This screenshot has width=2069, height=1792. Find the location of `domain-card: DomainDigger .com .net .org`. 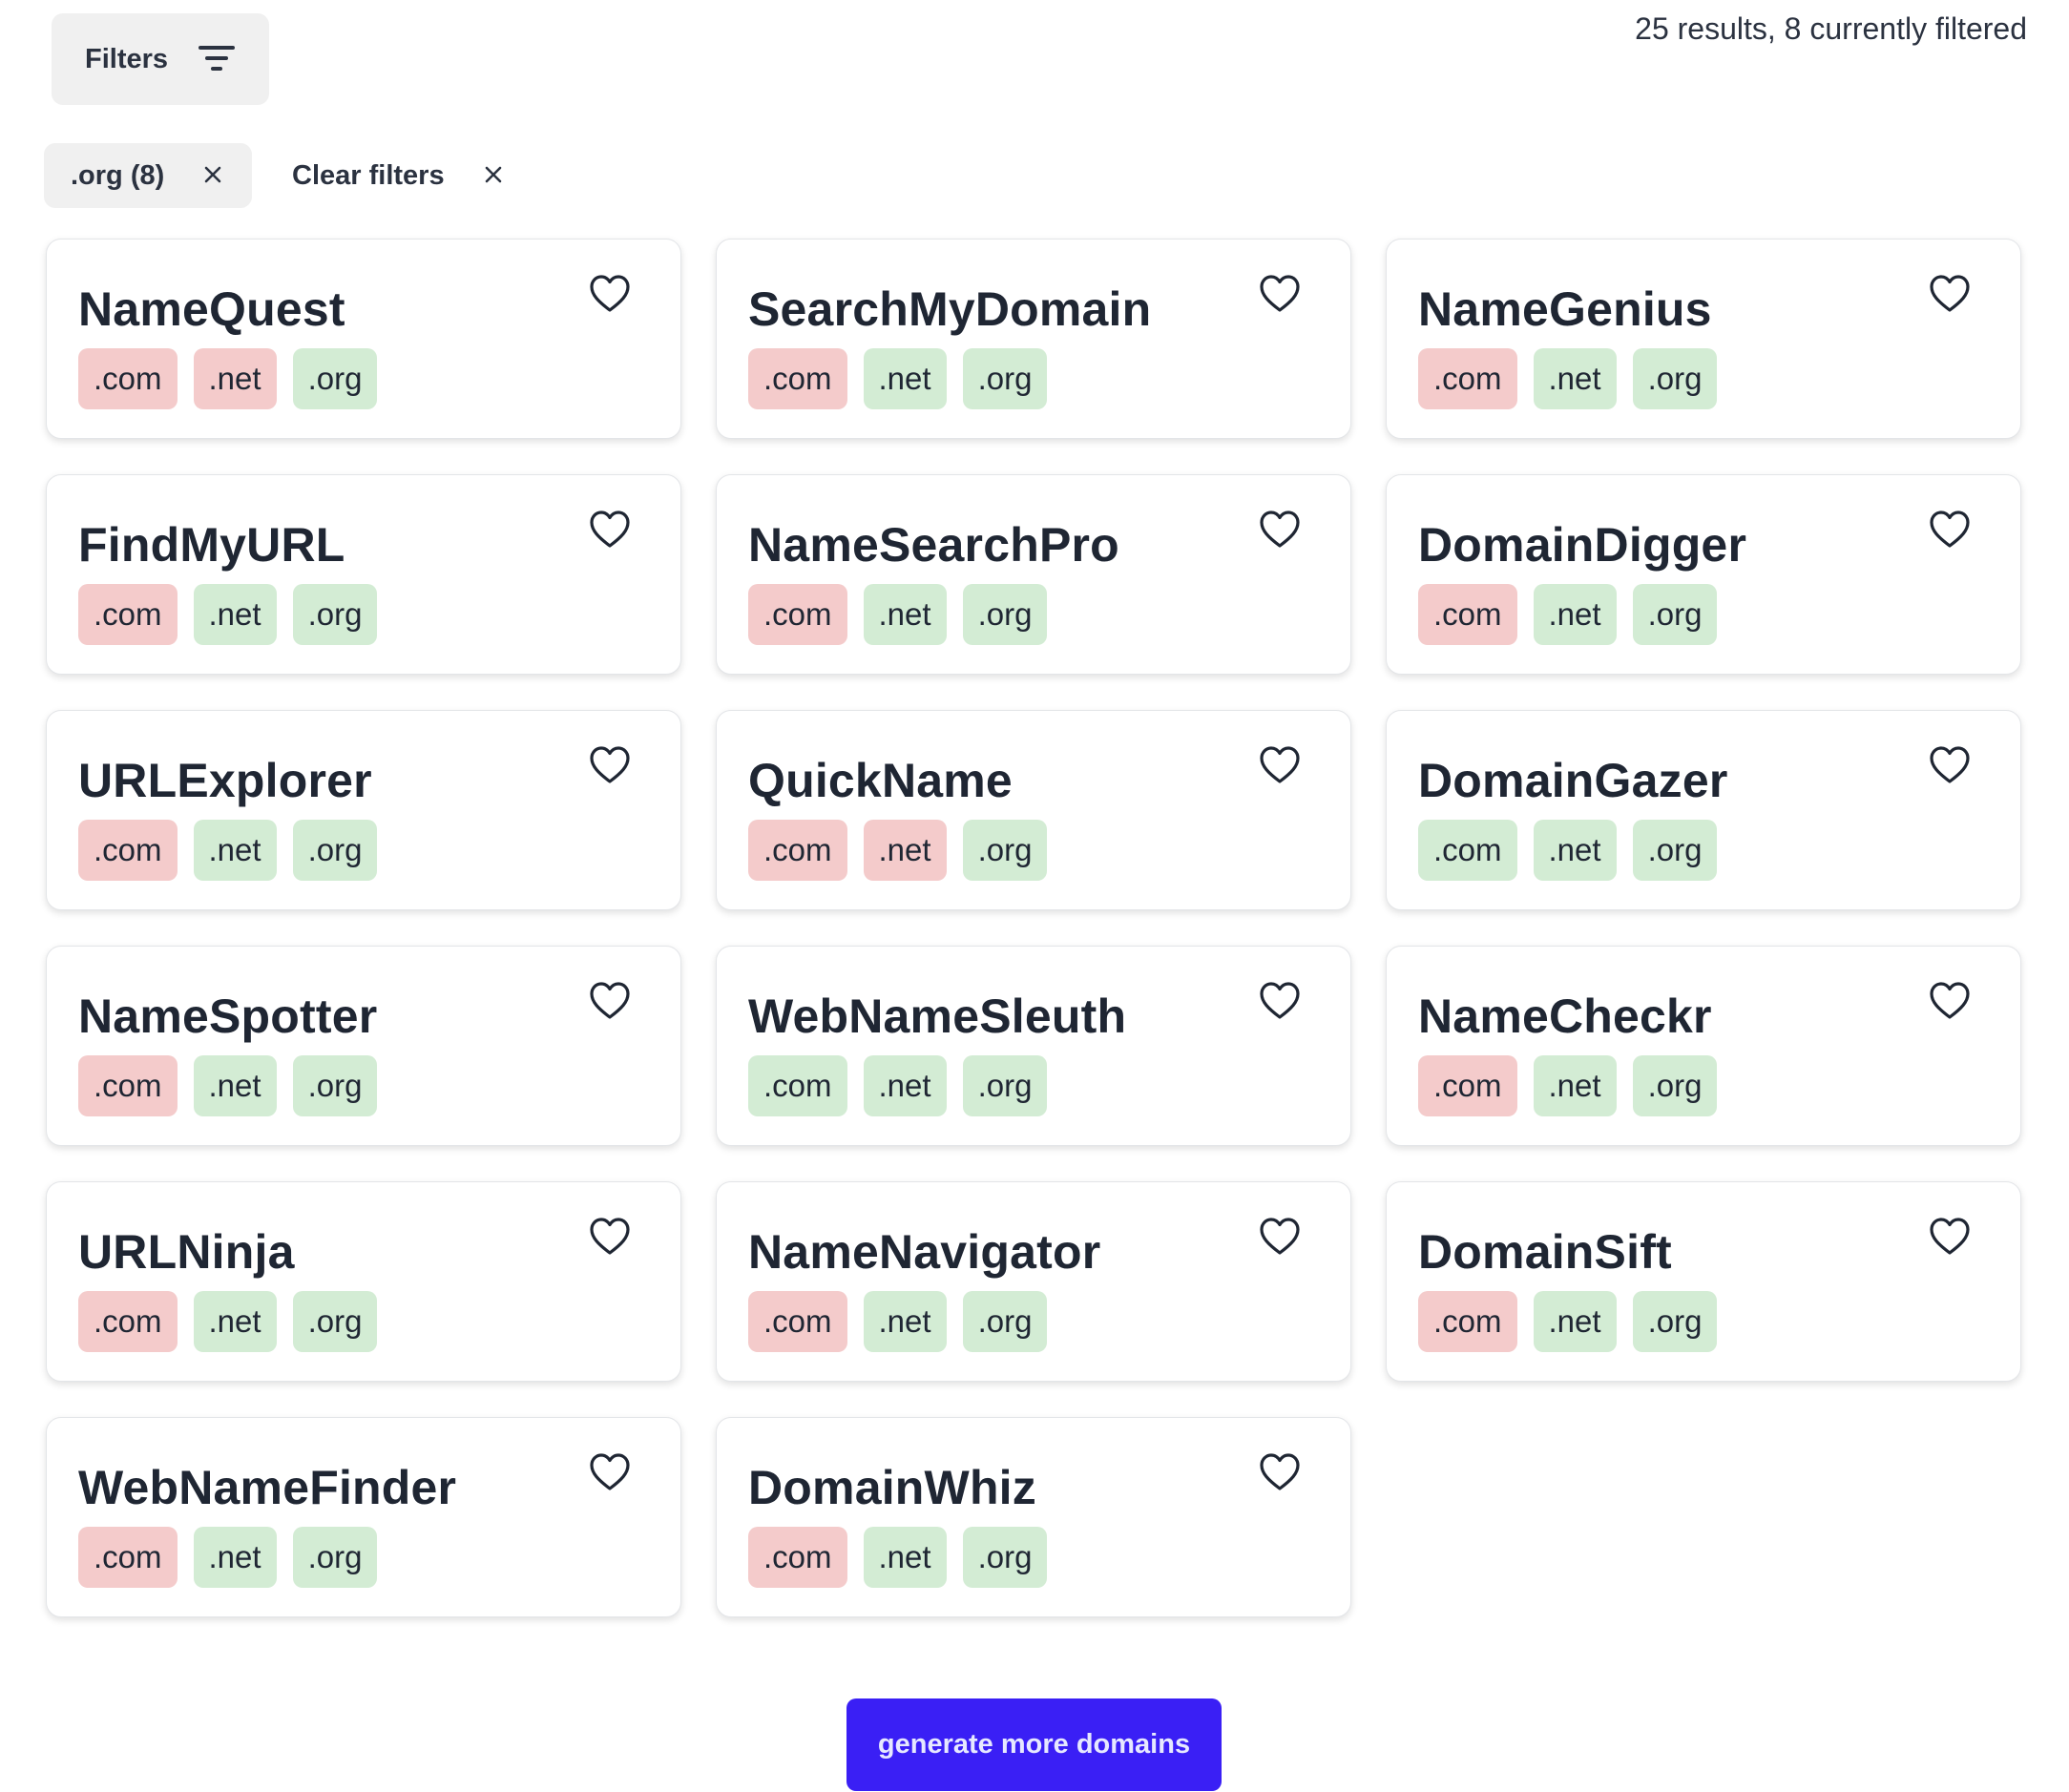

domain-card: DomainDigger .com .net .org is located at coordinates (1704, 574).